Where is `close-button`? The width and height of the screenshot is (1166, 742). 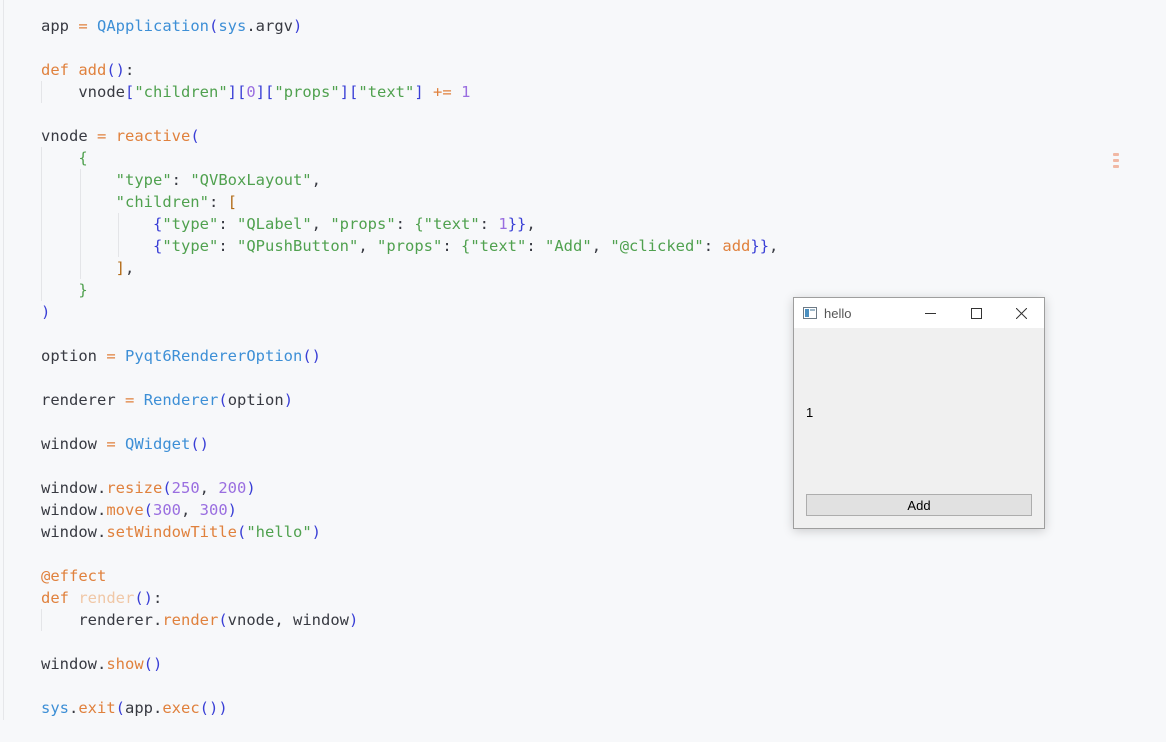 close-button is located at coordinates (1021, 313).